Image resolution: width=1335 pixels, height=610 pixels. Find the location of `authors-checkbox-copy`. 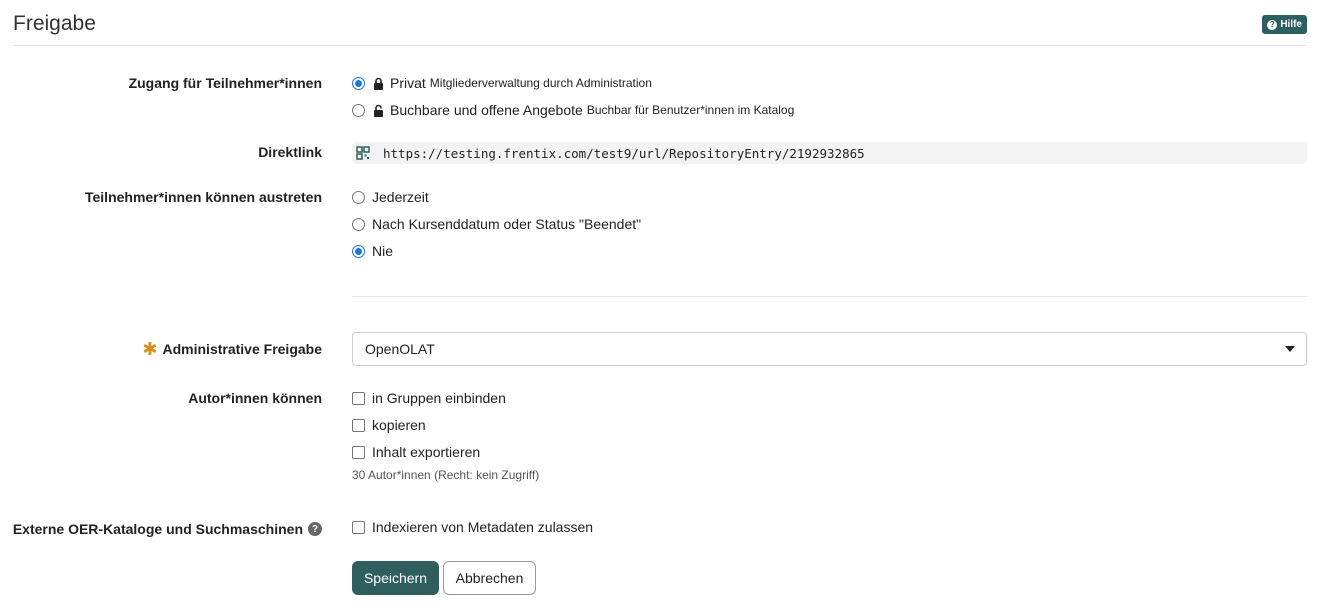

authors-checkbox-copy is located at coordinates (358, 425).